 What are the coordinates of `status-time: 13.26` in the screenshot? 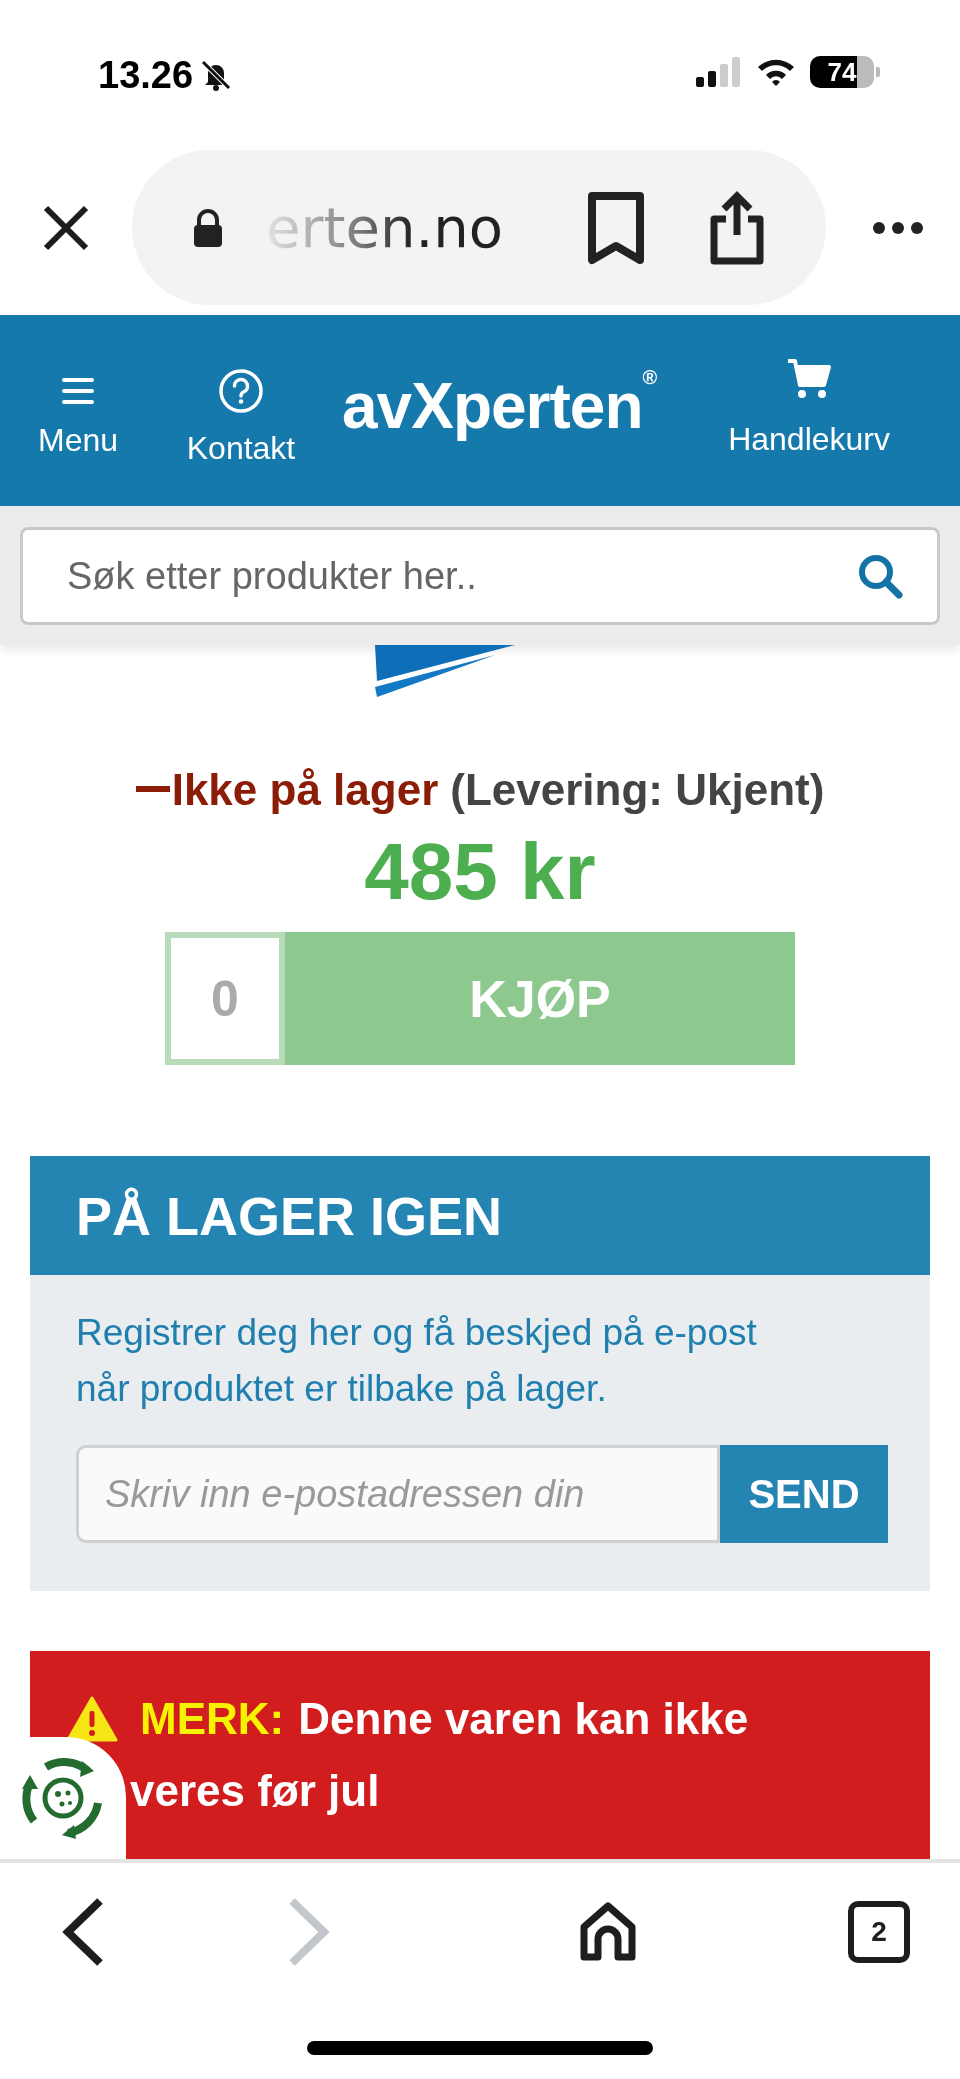 It's located at (146, 75).